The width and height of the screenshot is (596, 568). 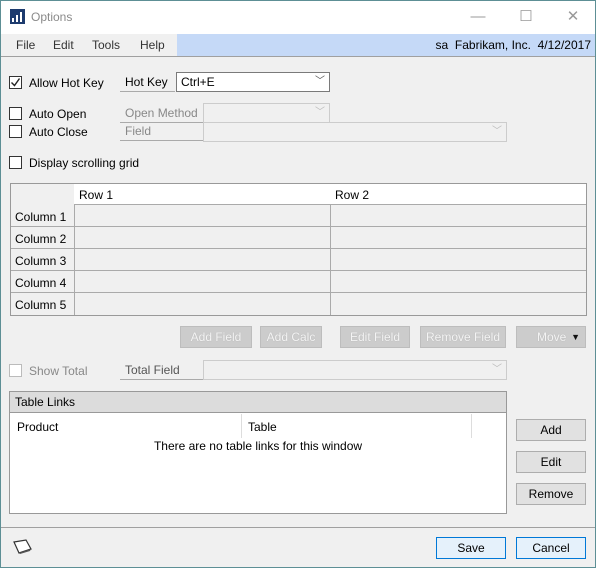 What do you see at coordinates (298, 216) in the screenshot?
I see `grid-row: Column 1` at bounding box center [298, 216].